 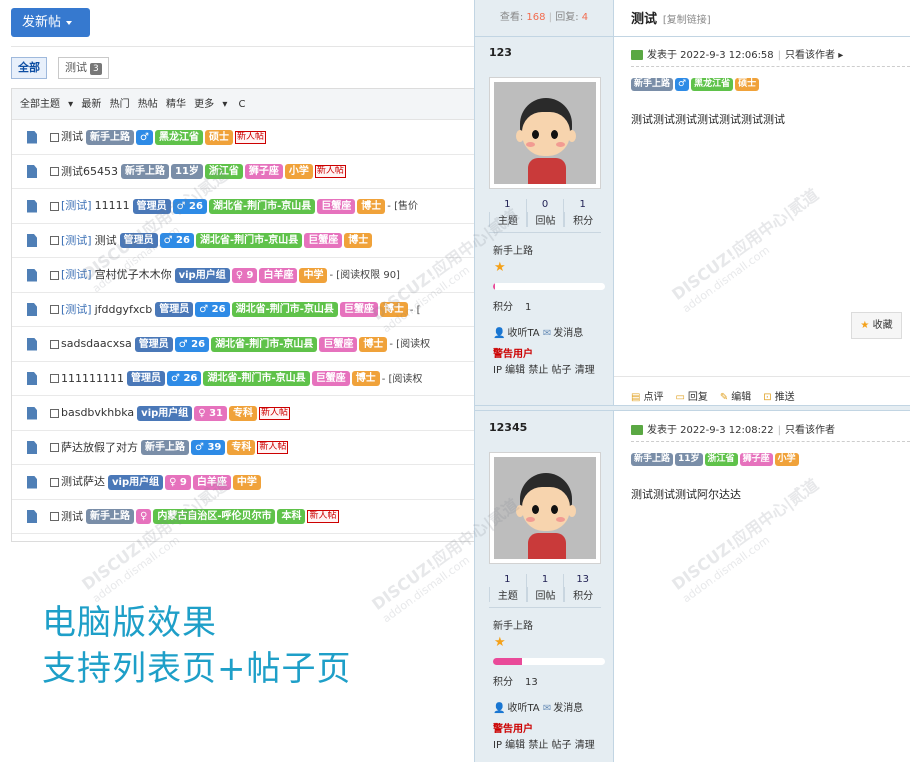 What do you see at coordinates (124, 309) in the screenshot?
I see `thread-title: jfddgyfxcb` at bounding box center [124, 309].